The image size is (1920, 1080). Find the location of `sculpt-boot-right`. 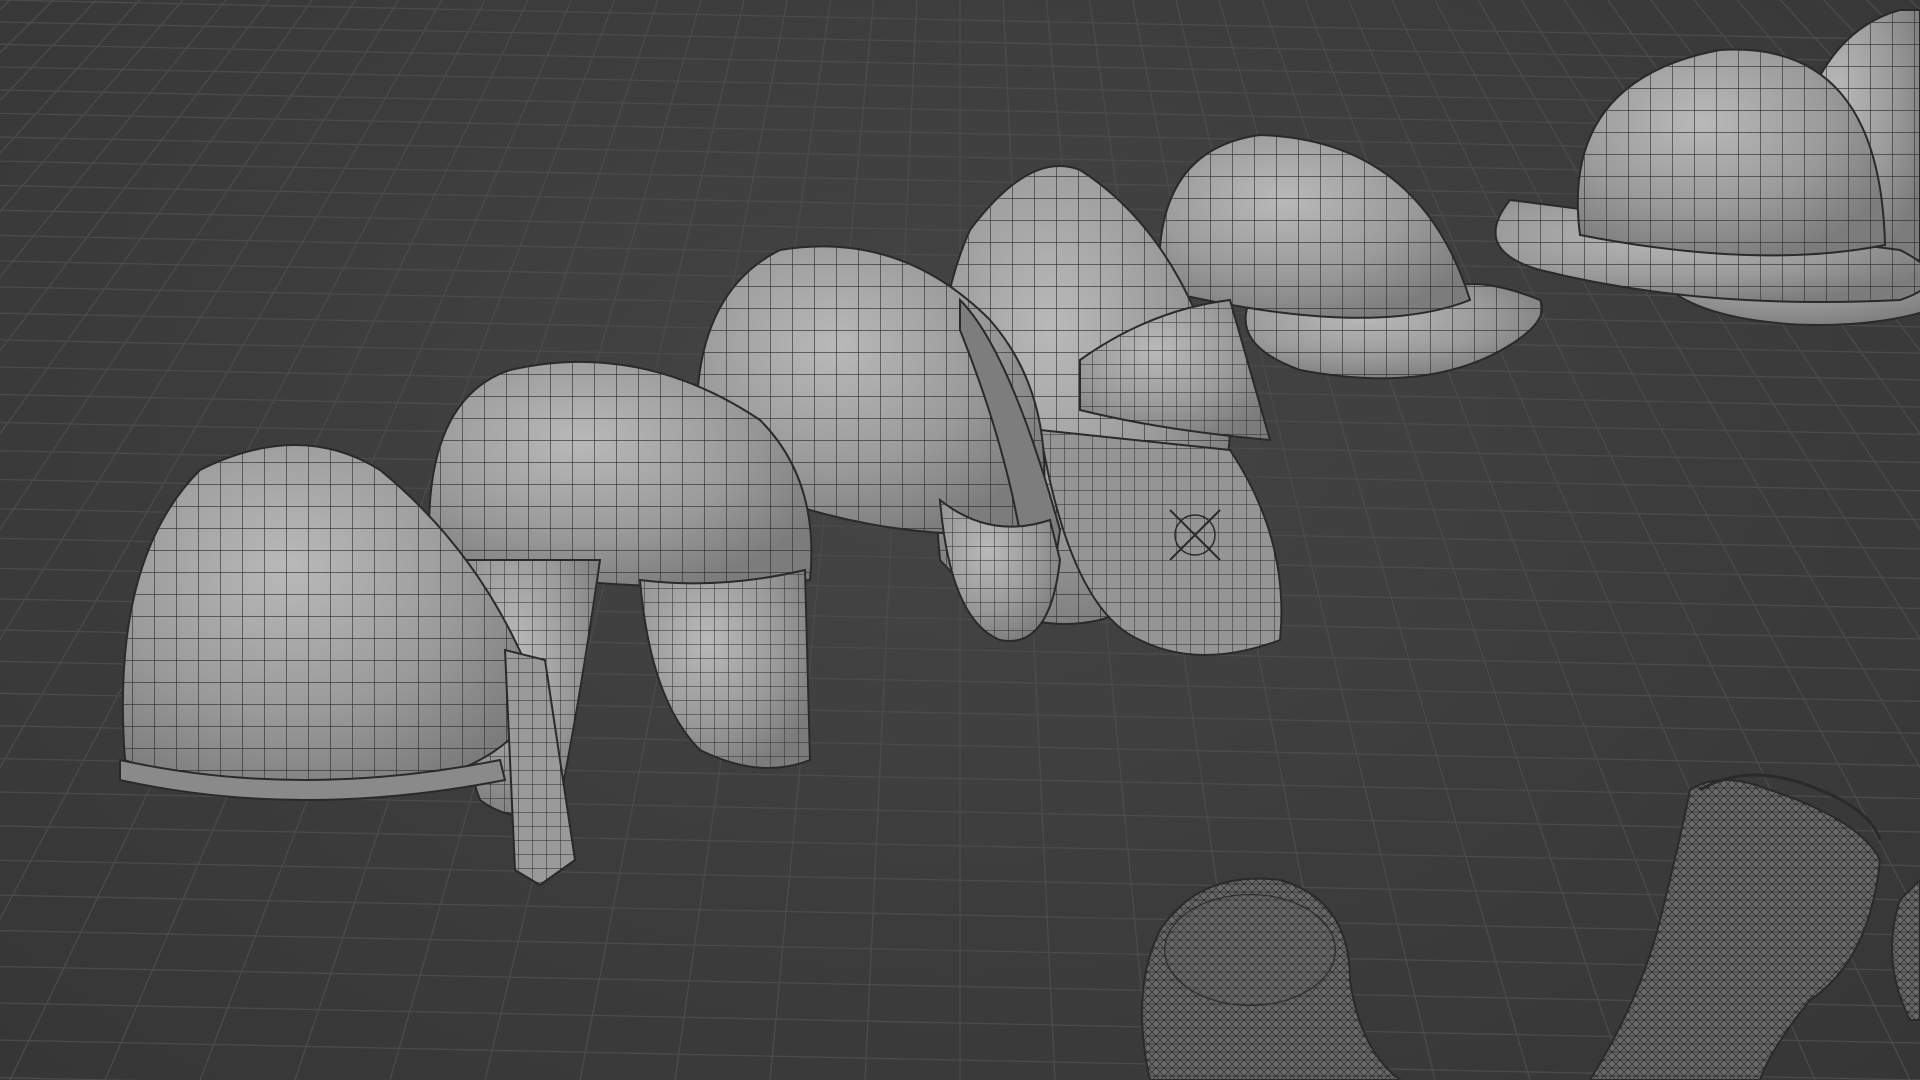

sculpt-boot-right is located at coordinates (1735, 926).